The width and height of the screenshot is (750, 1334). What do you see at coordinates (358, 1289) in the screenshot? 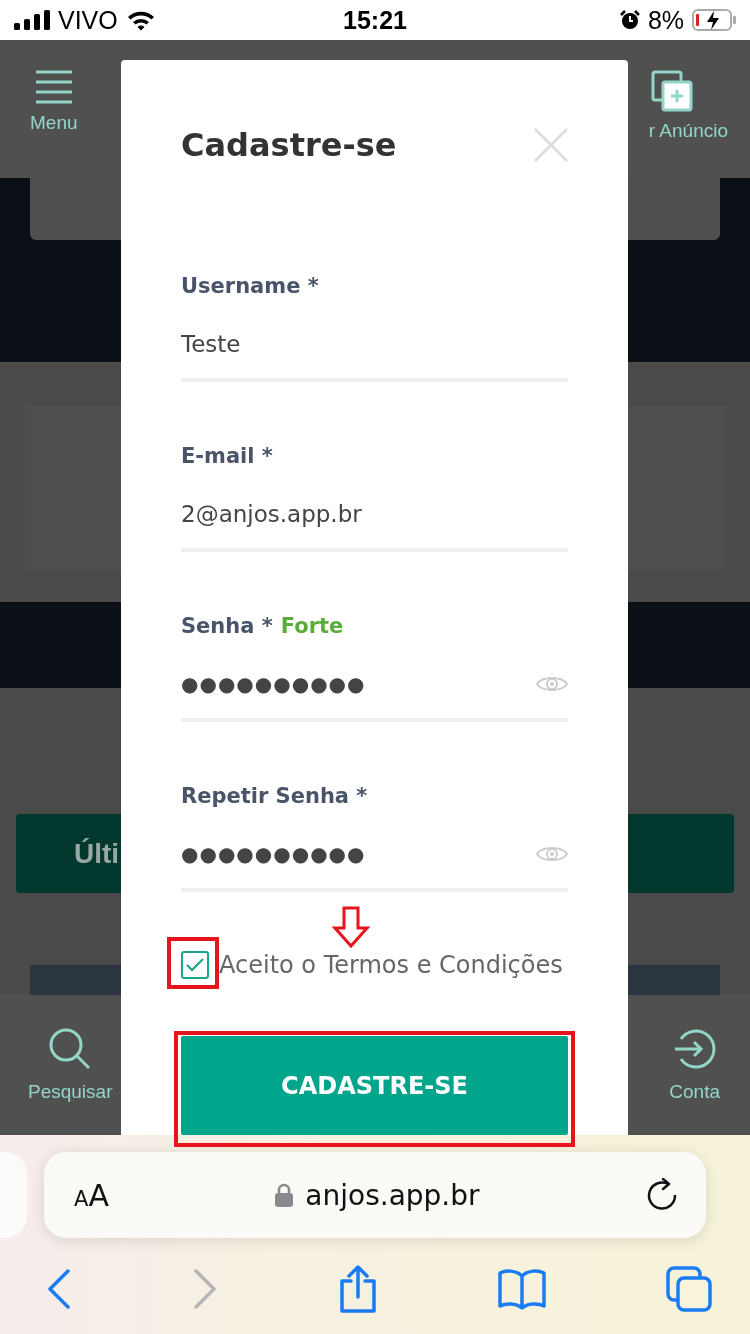
I see `share-icon` at bounding box center [358, 1289].